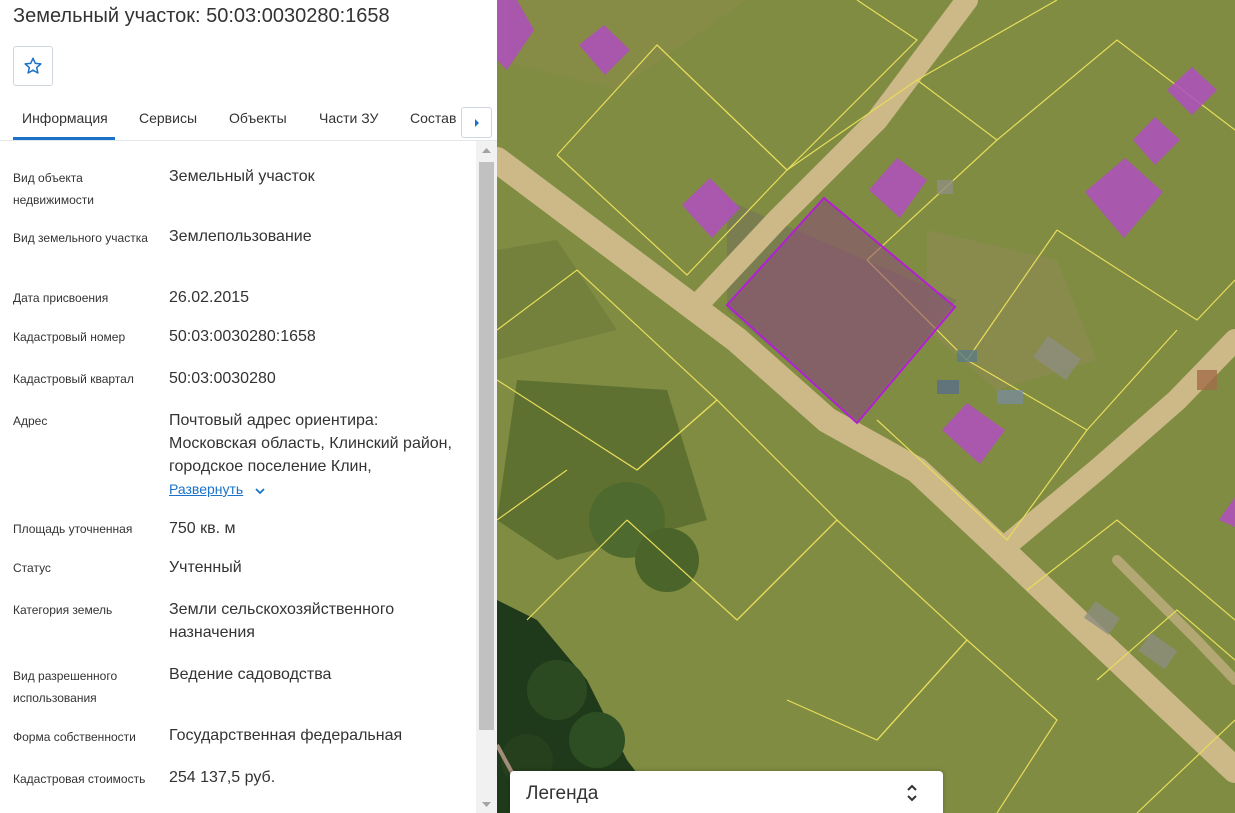 This screenshot has width=1235, height=813. I want to click on row-value-object-type: Земельный участок, so click(242, 176).